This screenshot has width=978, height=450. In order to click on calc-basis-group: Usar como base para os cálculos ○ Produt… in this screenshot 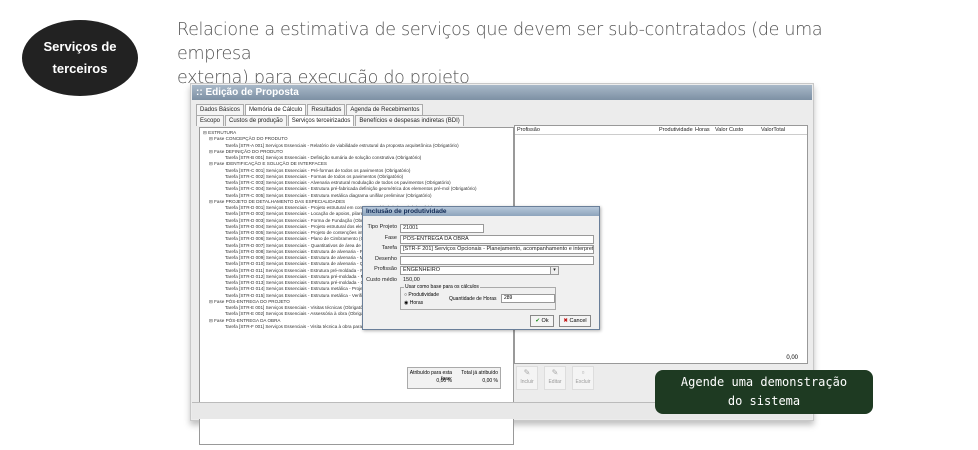, I will do `click(478, 297)`.